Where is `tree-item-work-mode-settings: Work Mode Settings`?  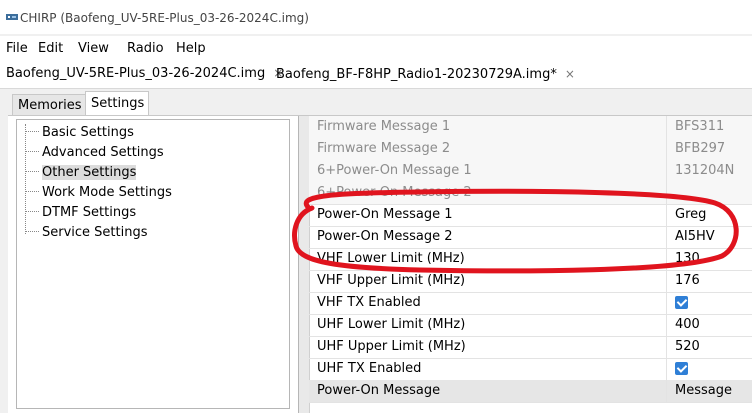 tree-item-work-mode-settings: Work Mode Settings is located at coordinates (98, 192).